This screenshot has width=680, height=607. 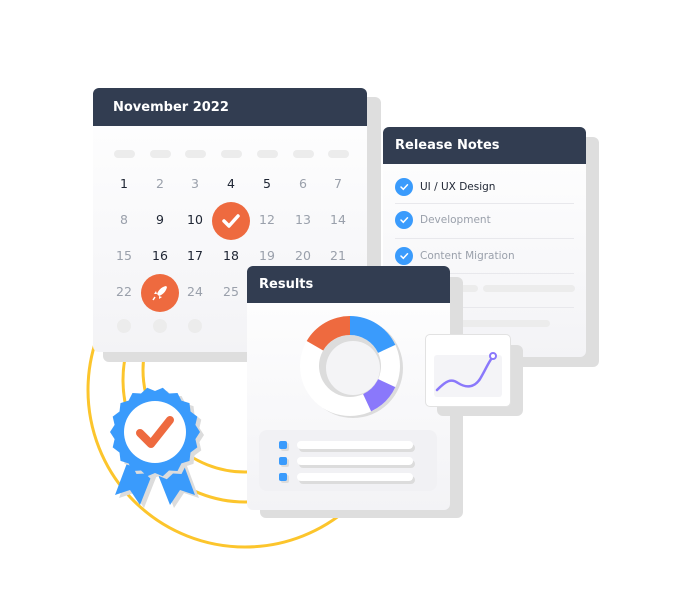 I want to click on calendar-day: 13, so click(x=303, y=219).